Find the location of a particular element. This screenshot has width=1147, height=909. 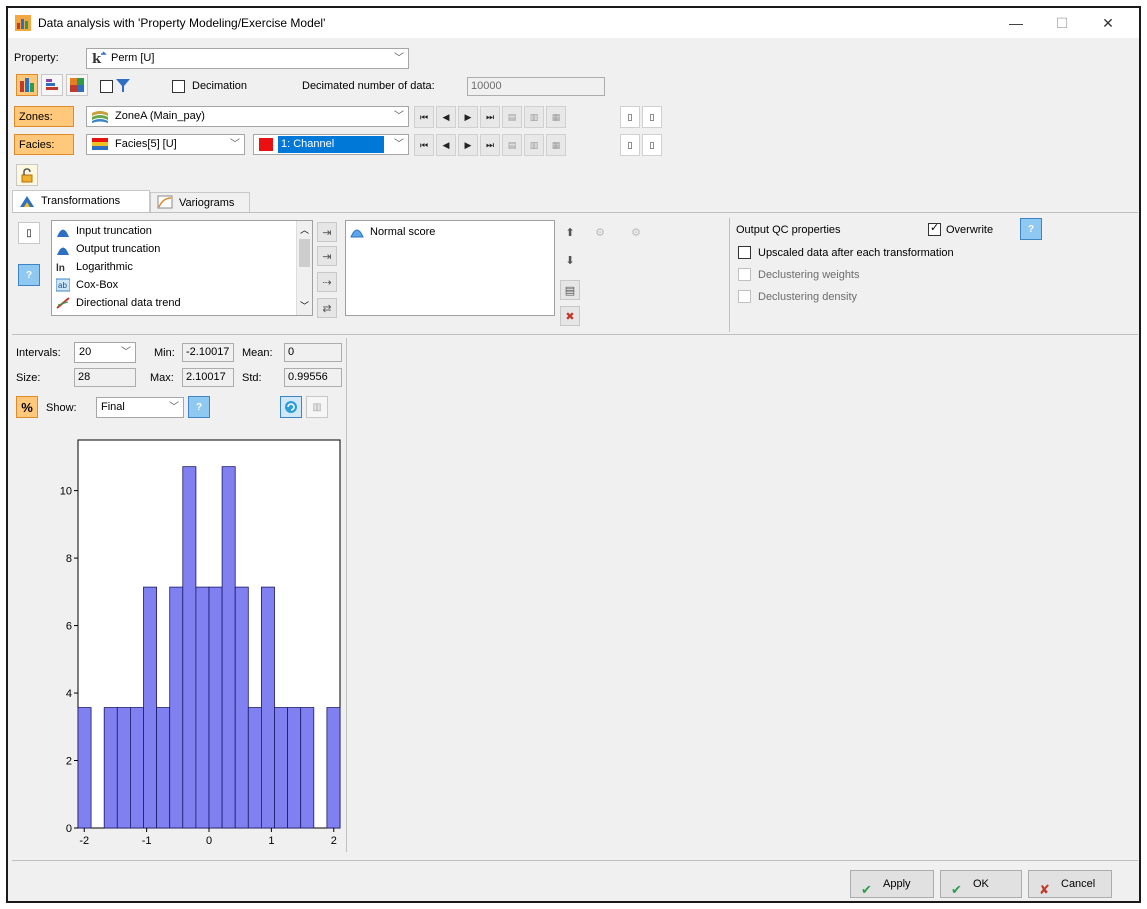

overwrite-label: Overwrite is located at coordinates (970, 230).